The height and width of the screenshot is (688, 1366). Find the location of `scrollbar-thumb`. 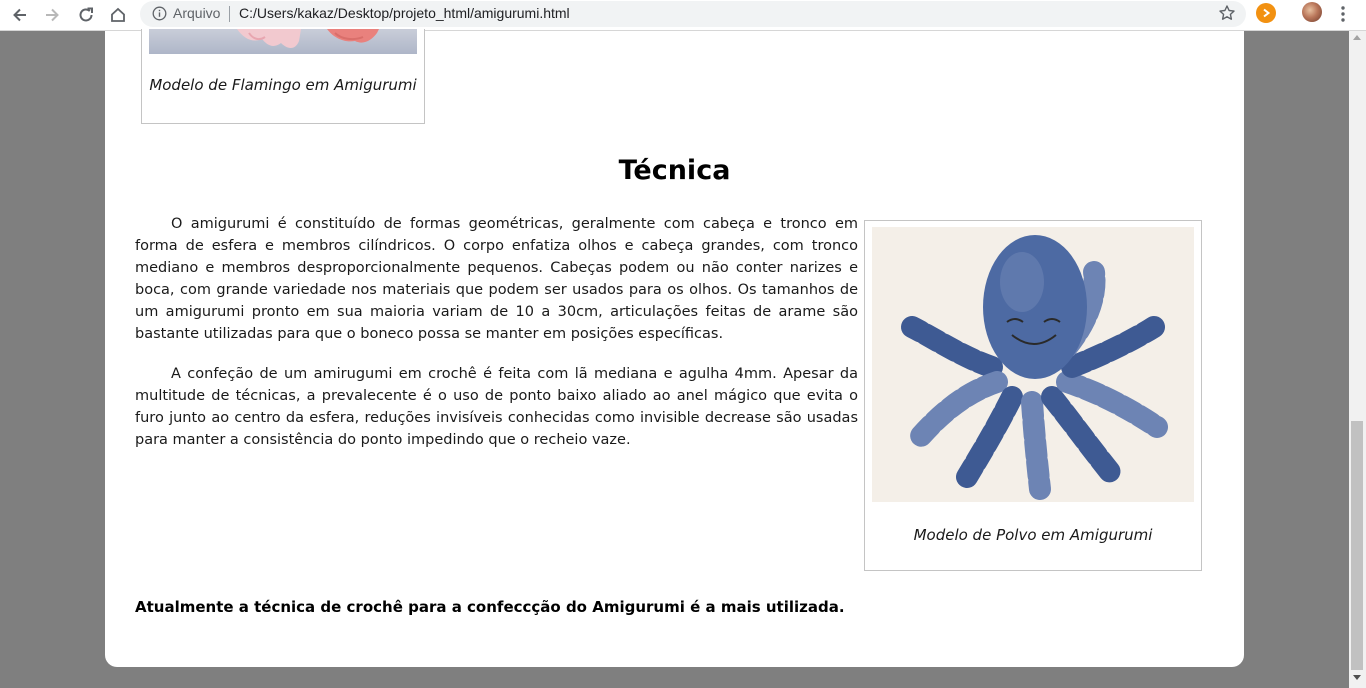

scrollbar-thumb is located at coordinates (1357, 545).